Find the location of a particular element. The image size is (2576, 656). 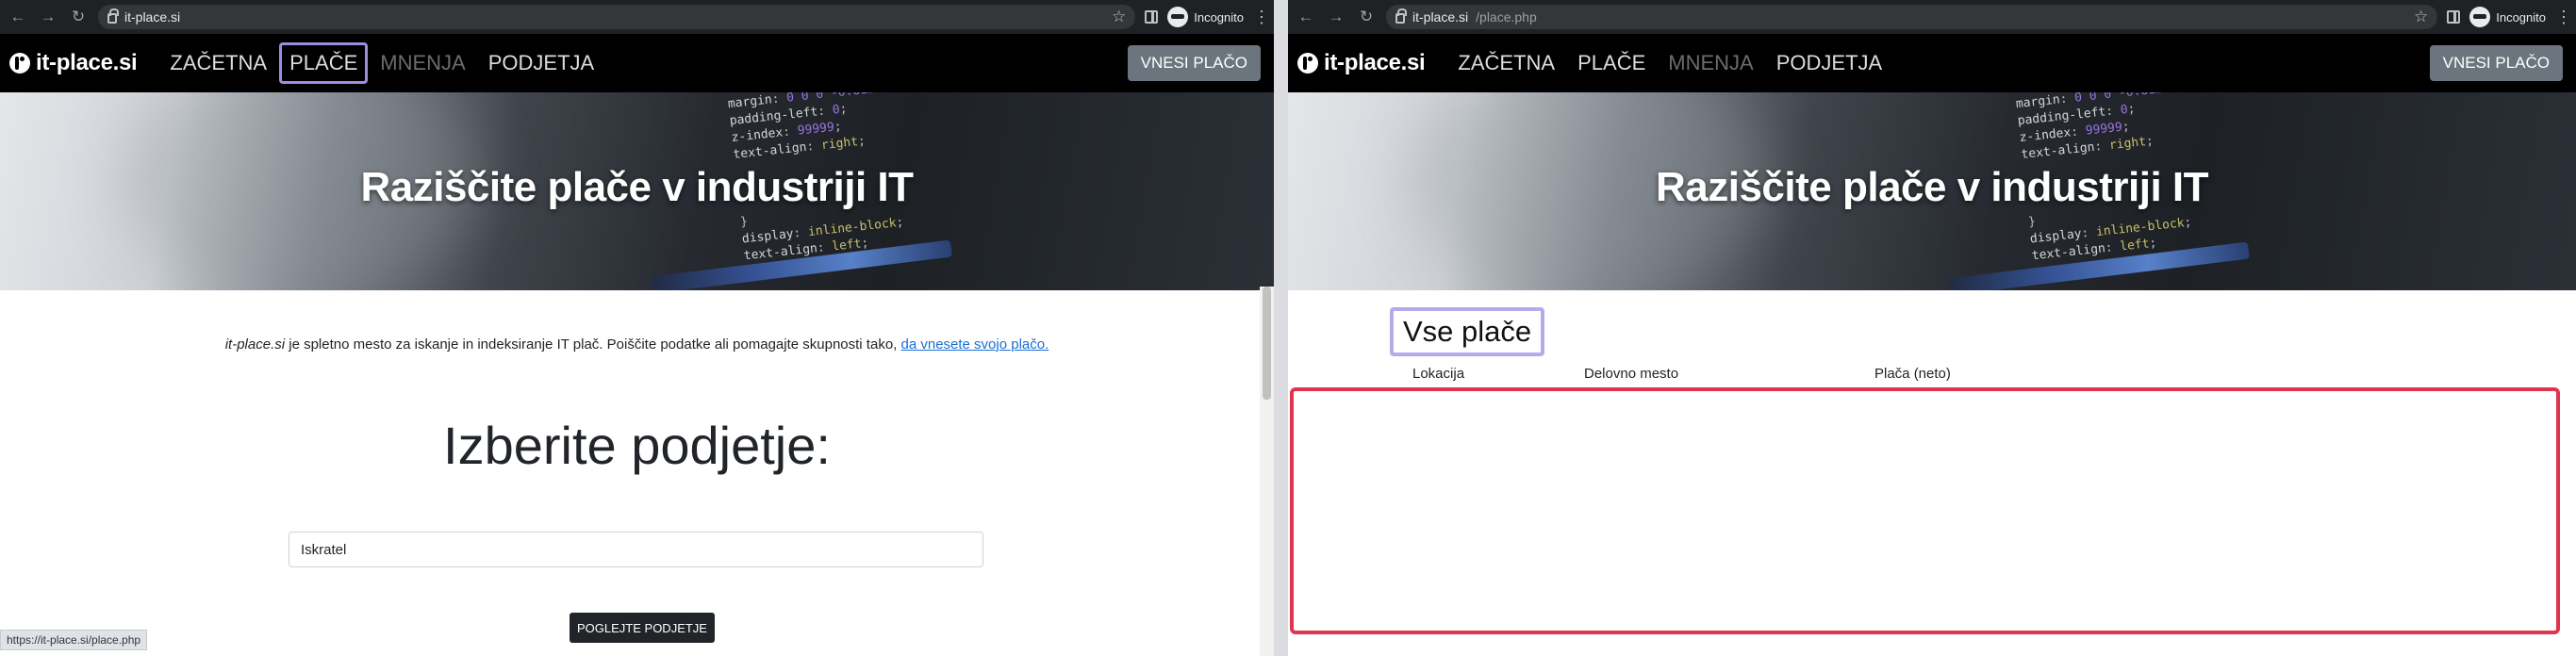

url-path: /place.php is located at coordinates (1506, 17).